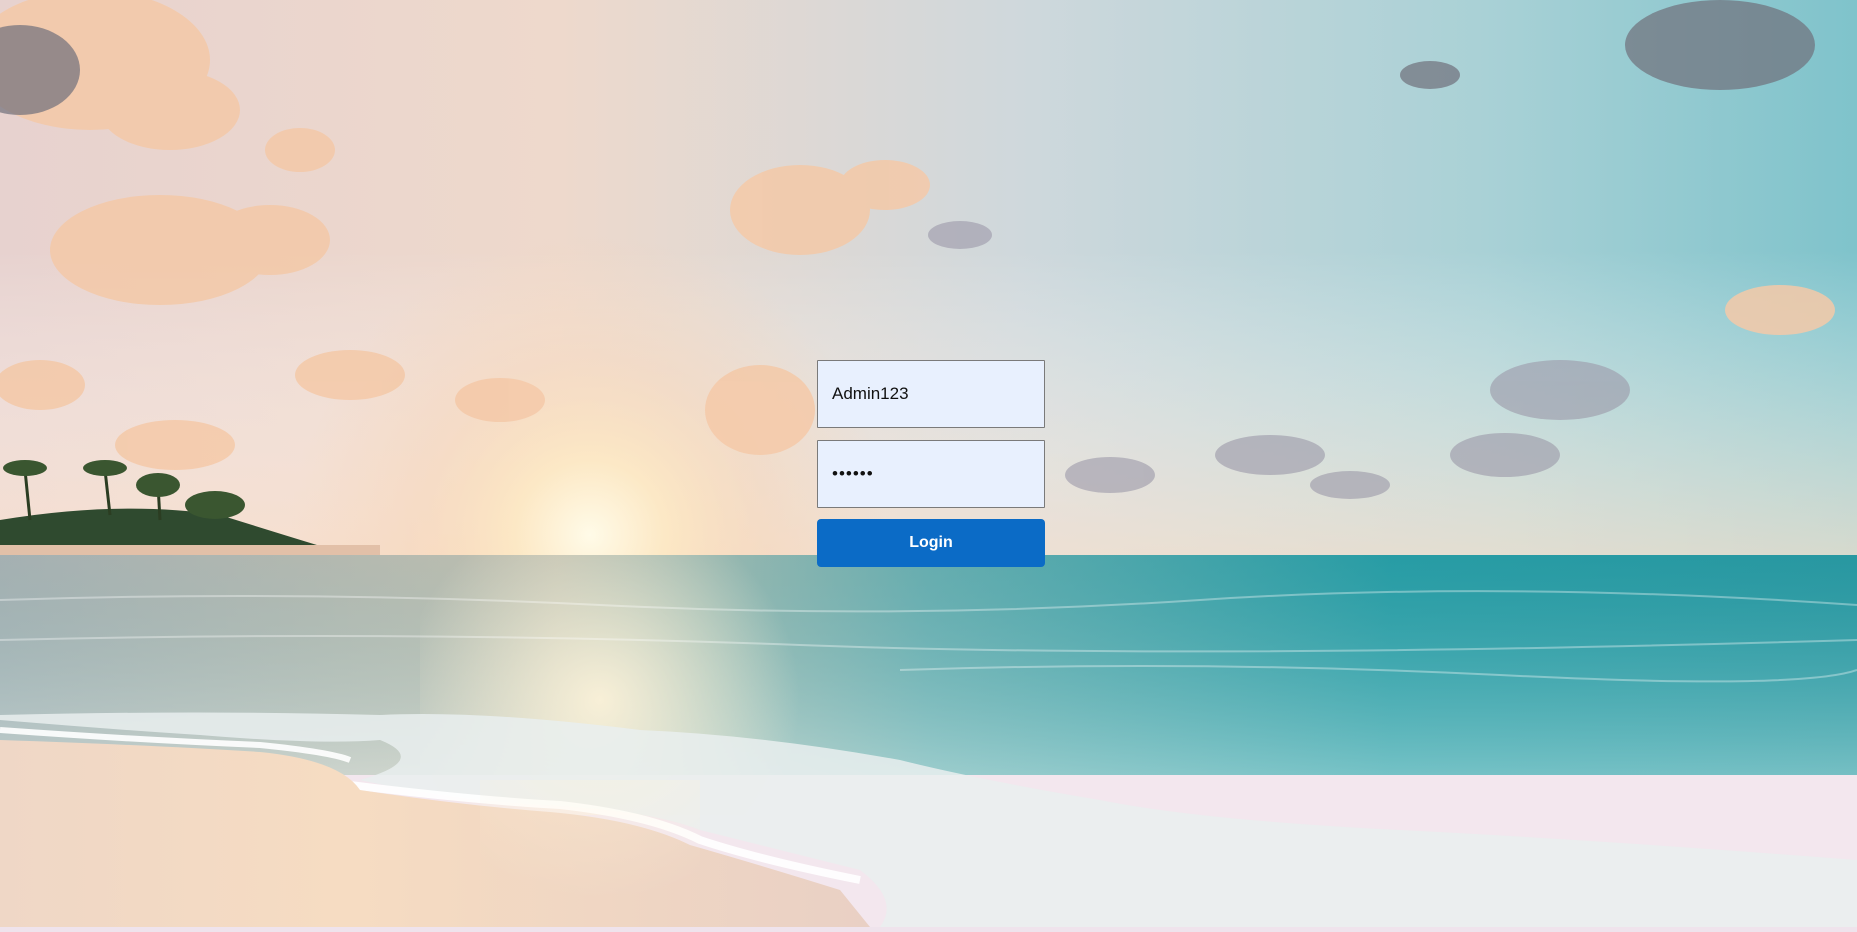 The width and height of the screenshot is (1857, 932). Describe the element at coordinates (928, 929) in the screenshot. I see `page-bottom-edge` at that location.